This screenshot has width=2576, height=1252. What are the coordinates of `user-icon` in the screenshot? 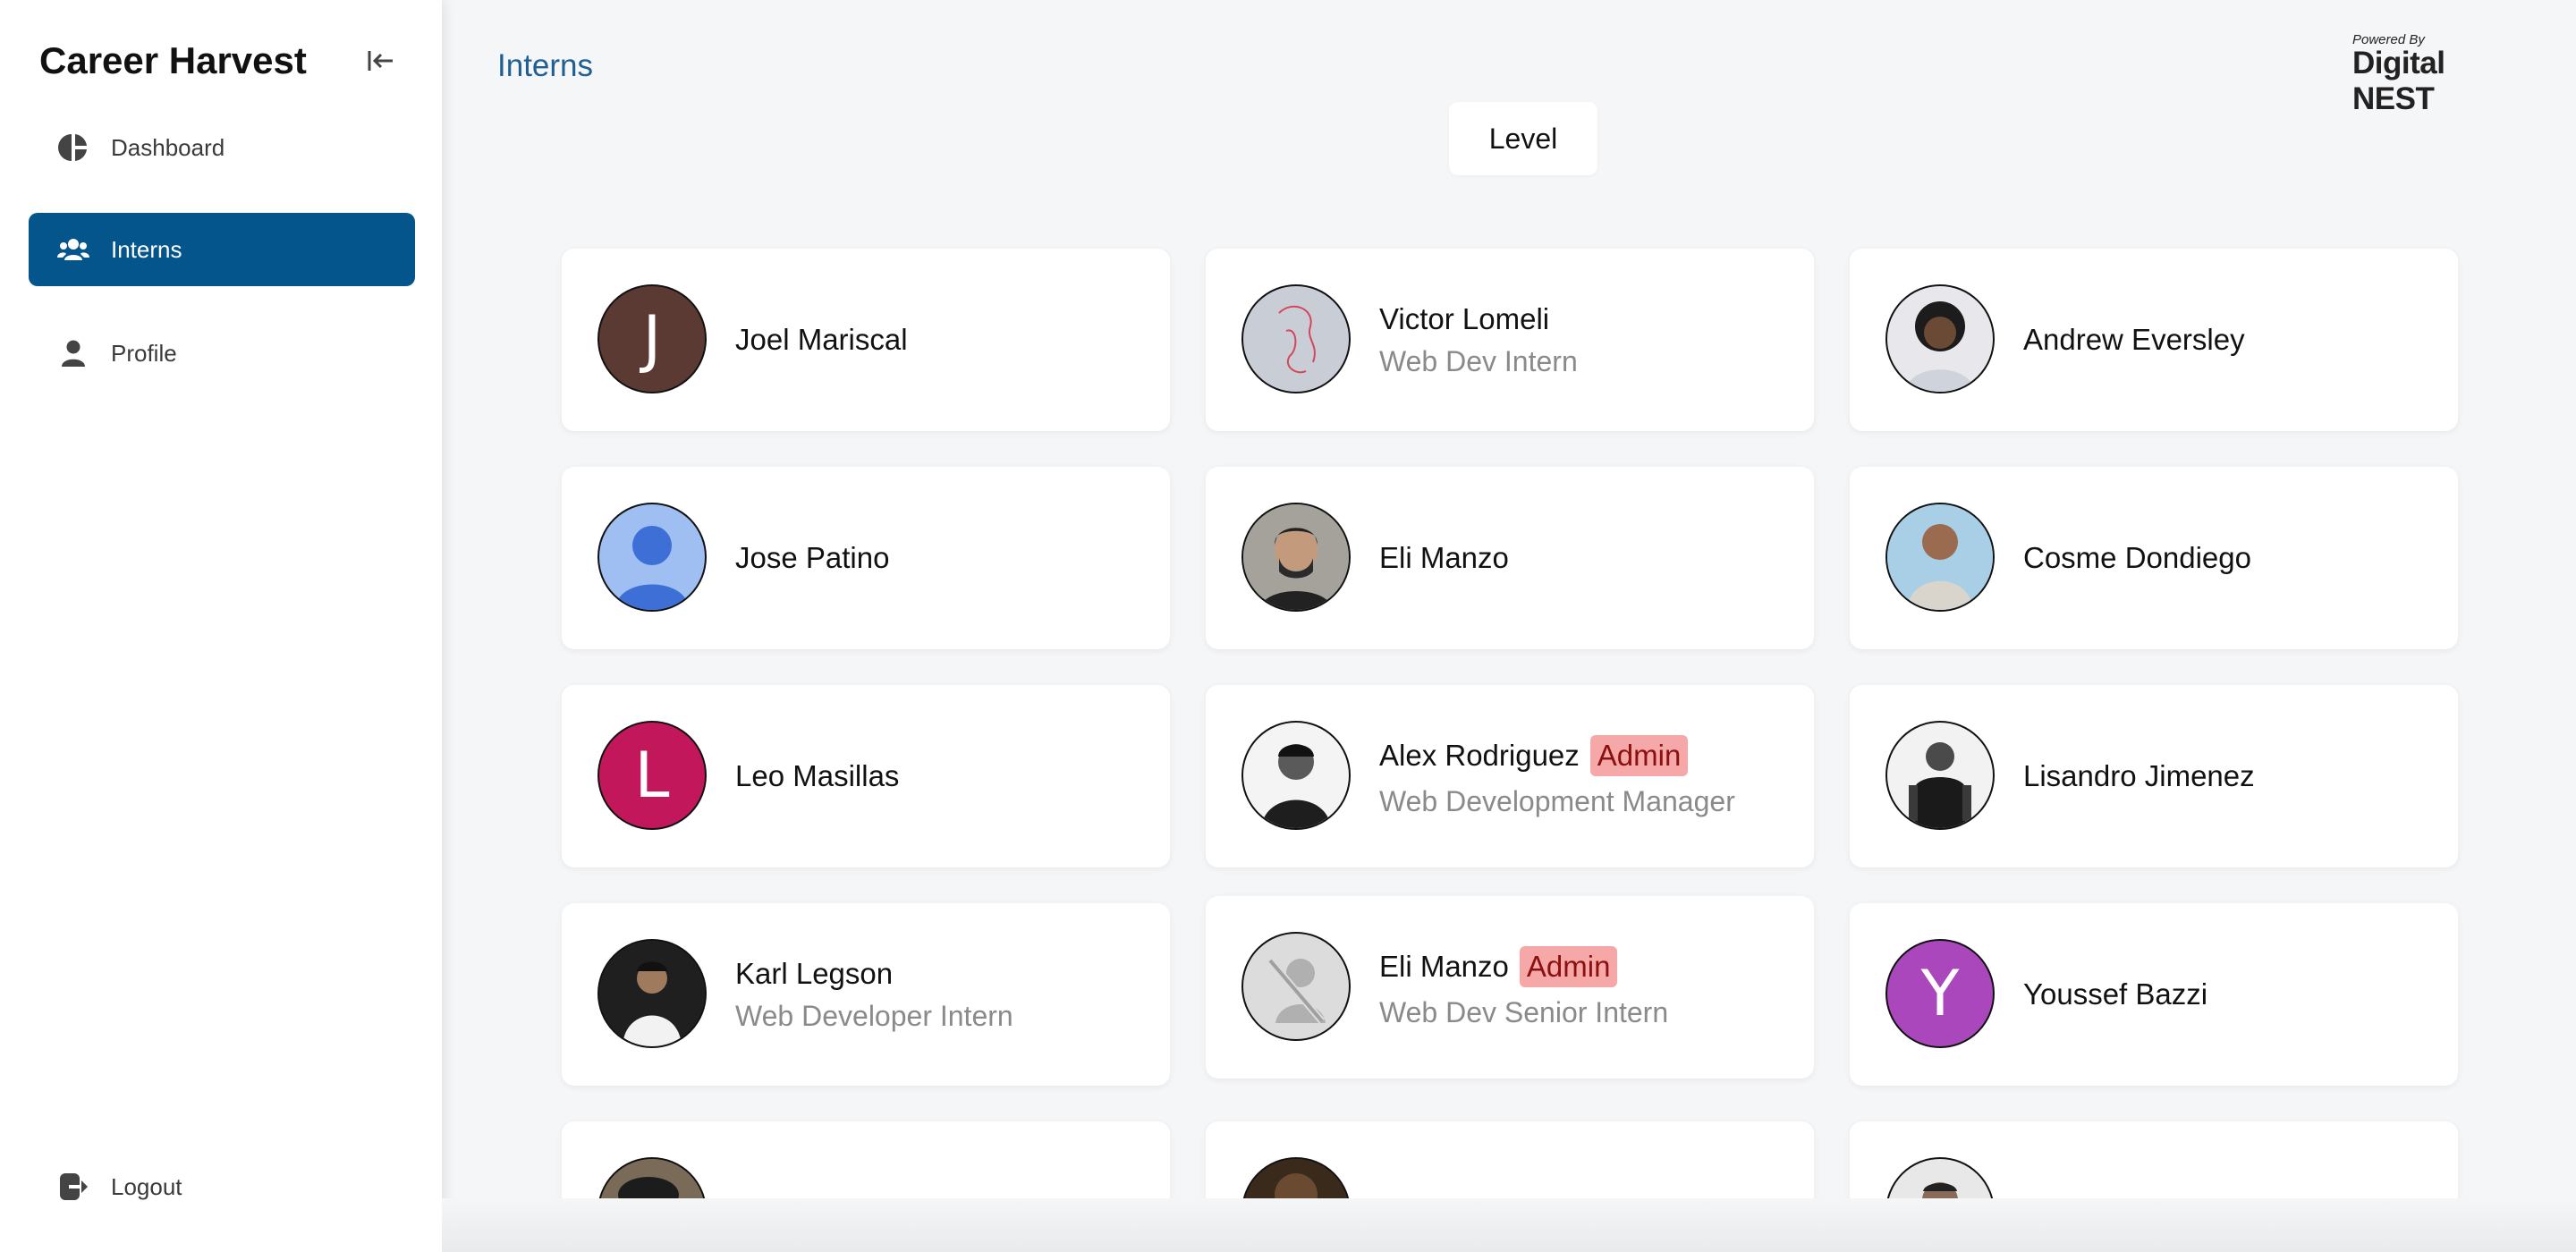 It's located at (73, 354).